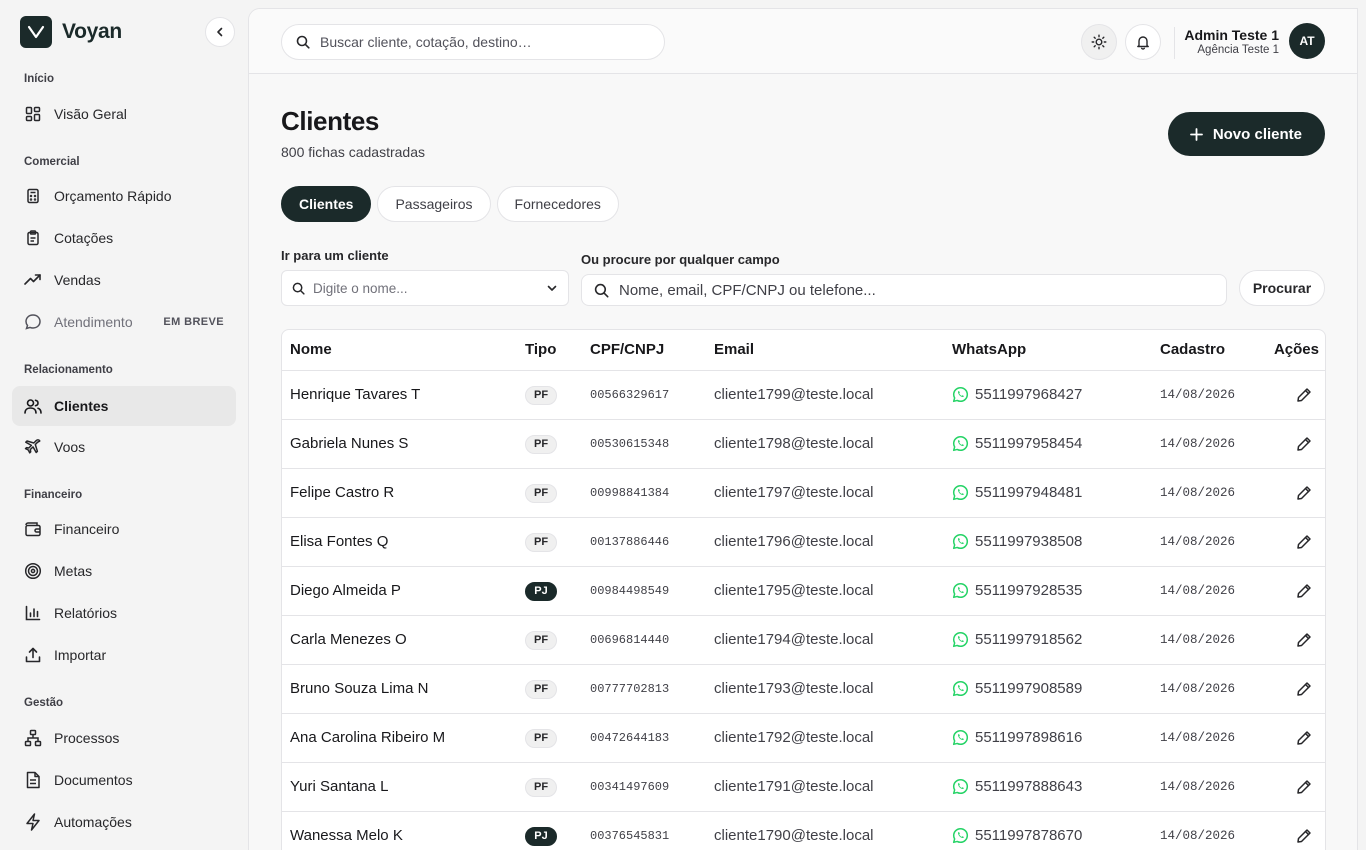  I want to click on client-name: Henrique Tavares T, so click(399, 395).